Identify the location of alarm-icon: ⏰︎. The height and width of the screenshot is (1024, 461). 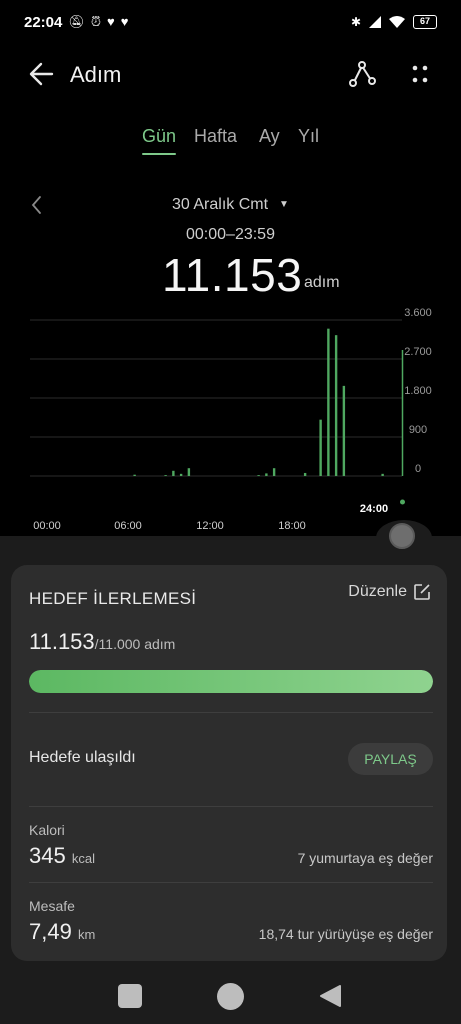
(96, 21).